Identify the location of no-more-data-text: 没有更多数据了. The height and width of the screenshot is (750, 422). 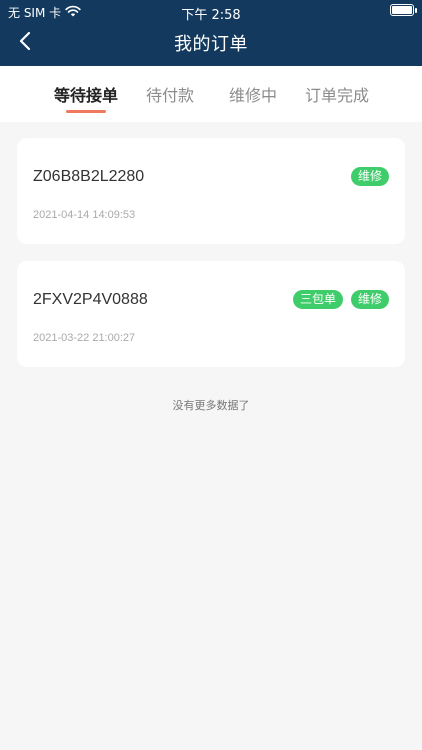
(211, 405).